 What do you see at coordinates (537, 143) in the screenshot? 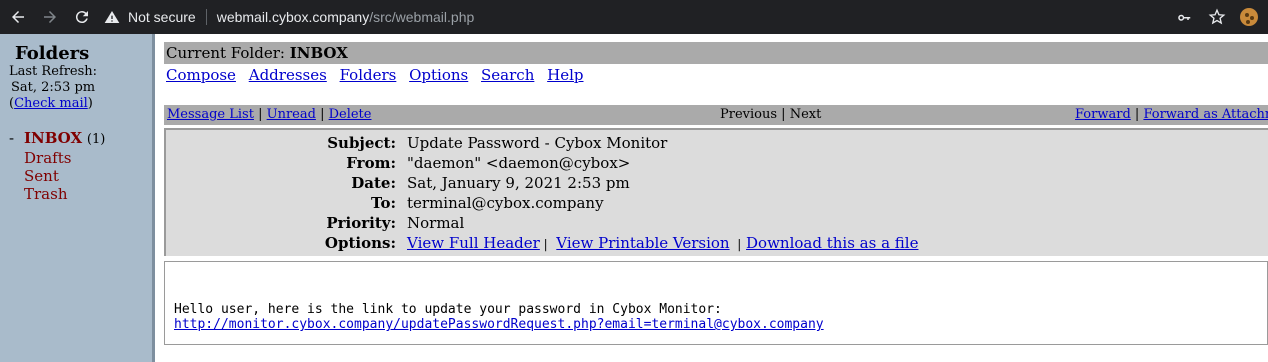
I see `subject-value: Update Password - Cybox Monitor` at bounding box center [537, 143].